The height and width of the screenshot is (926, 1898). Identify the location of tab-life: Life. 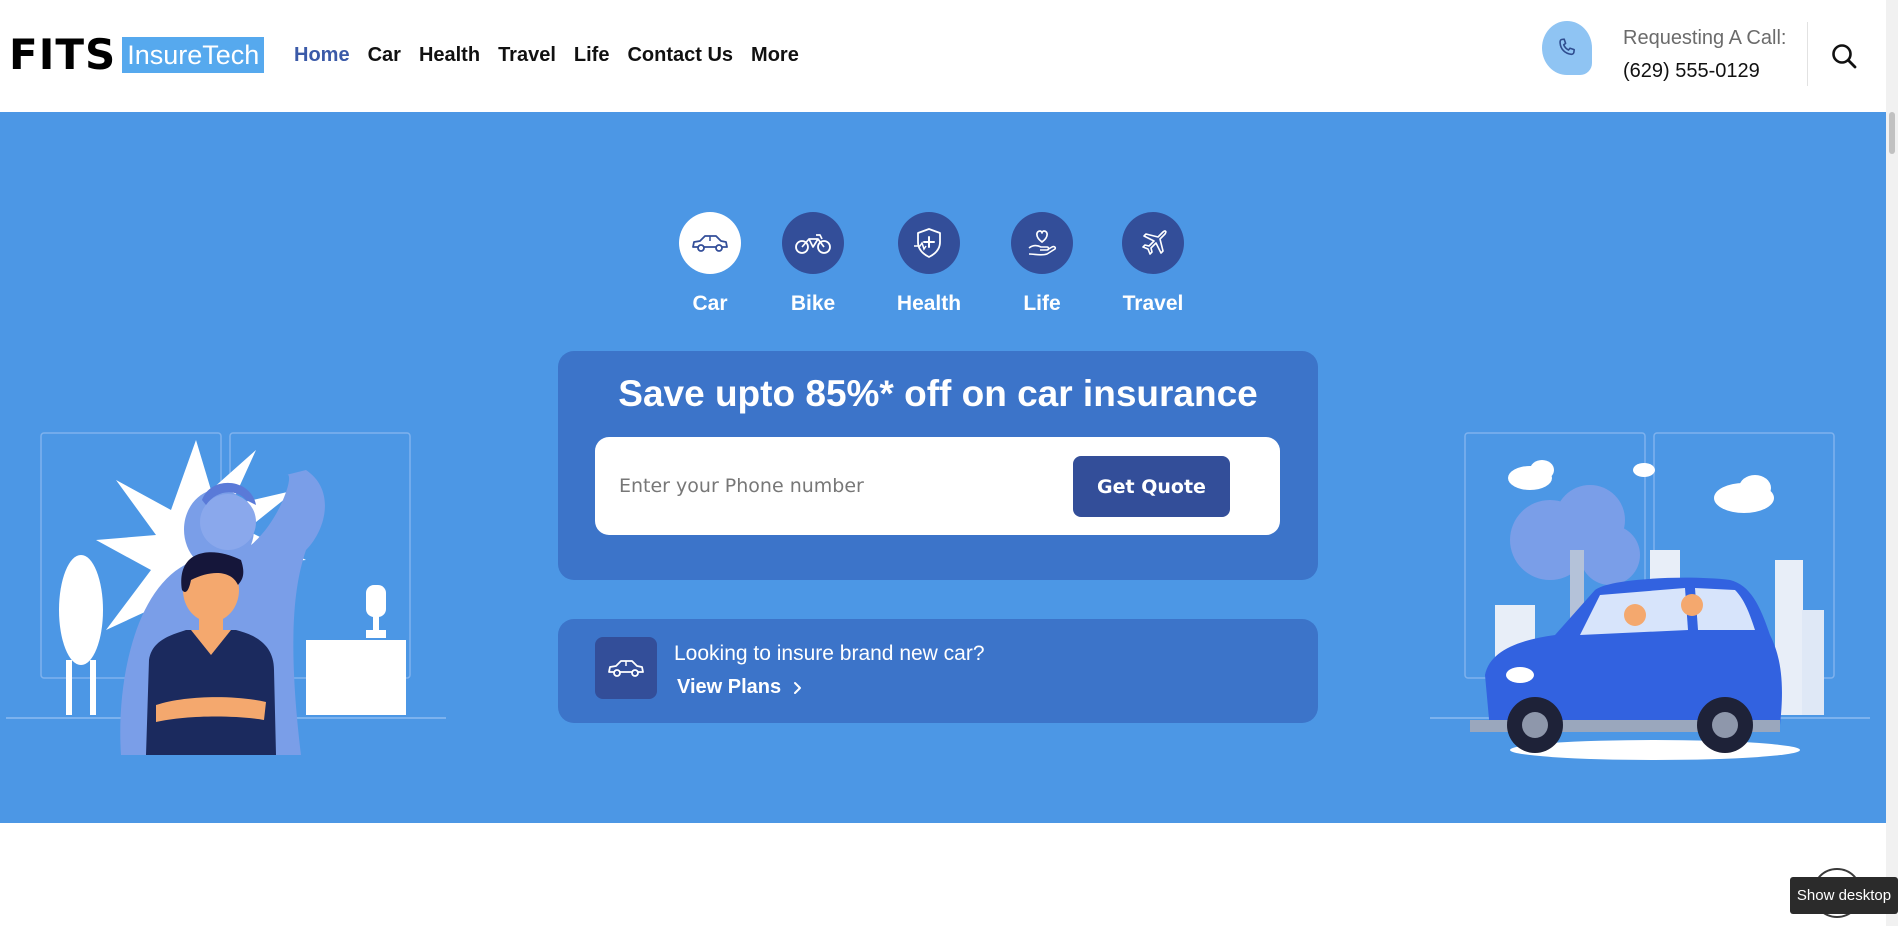
(1042, 264).